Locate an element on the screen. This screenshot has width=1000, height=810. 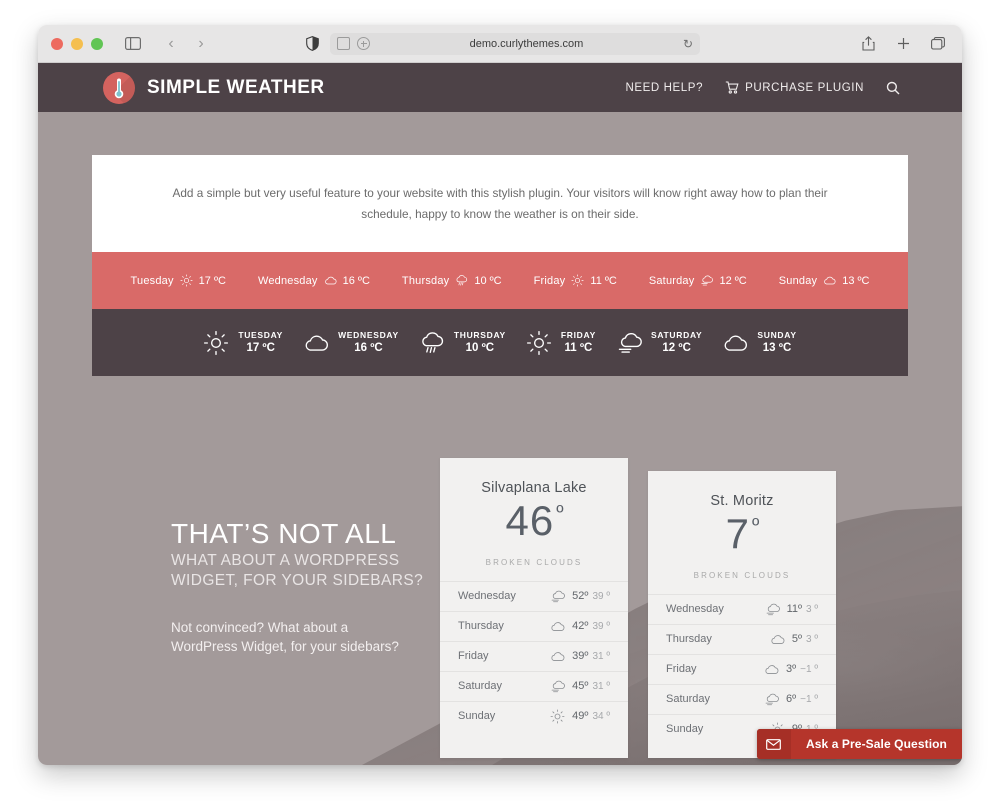
widget-forecast-high: 6º is located at coordinates (791, 699).